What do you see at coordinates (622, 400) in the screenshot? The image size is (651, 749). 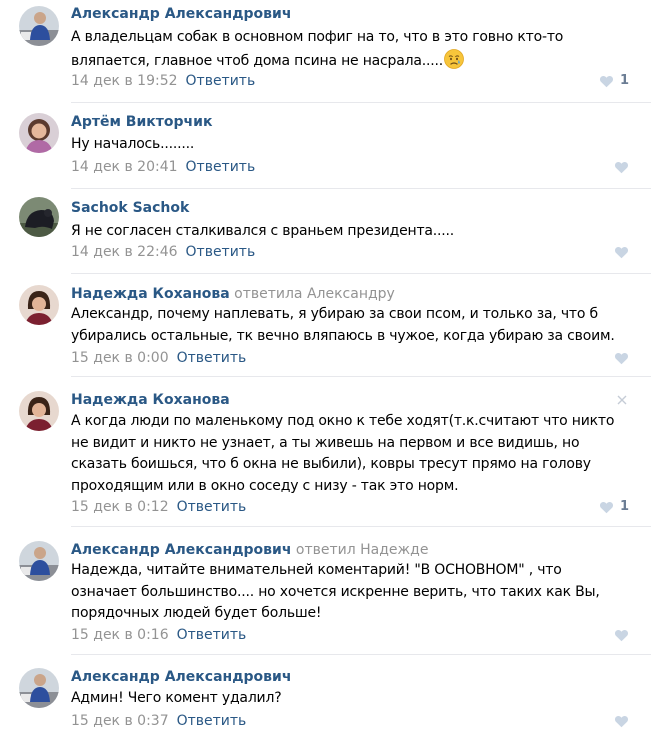 I see `close-icon` at bounding box center [622, 400].